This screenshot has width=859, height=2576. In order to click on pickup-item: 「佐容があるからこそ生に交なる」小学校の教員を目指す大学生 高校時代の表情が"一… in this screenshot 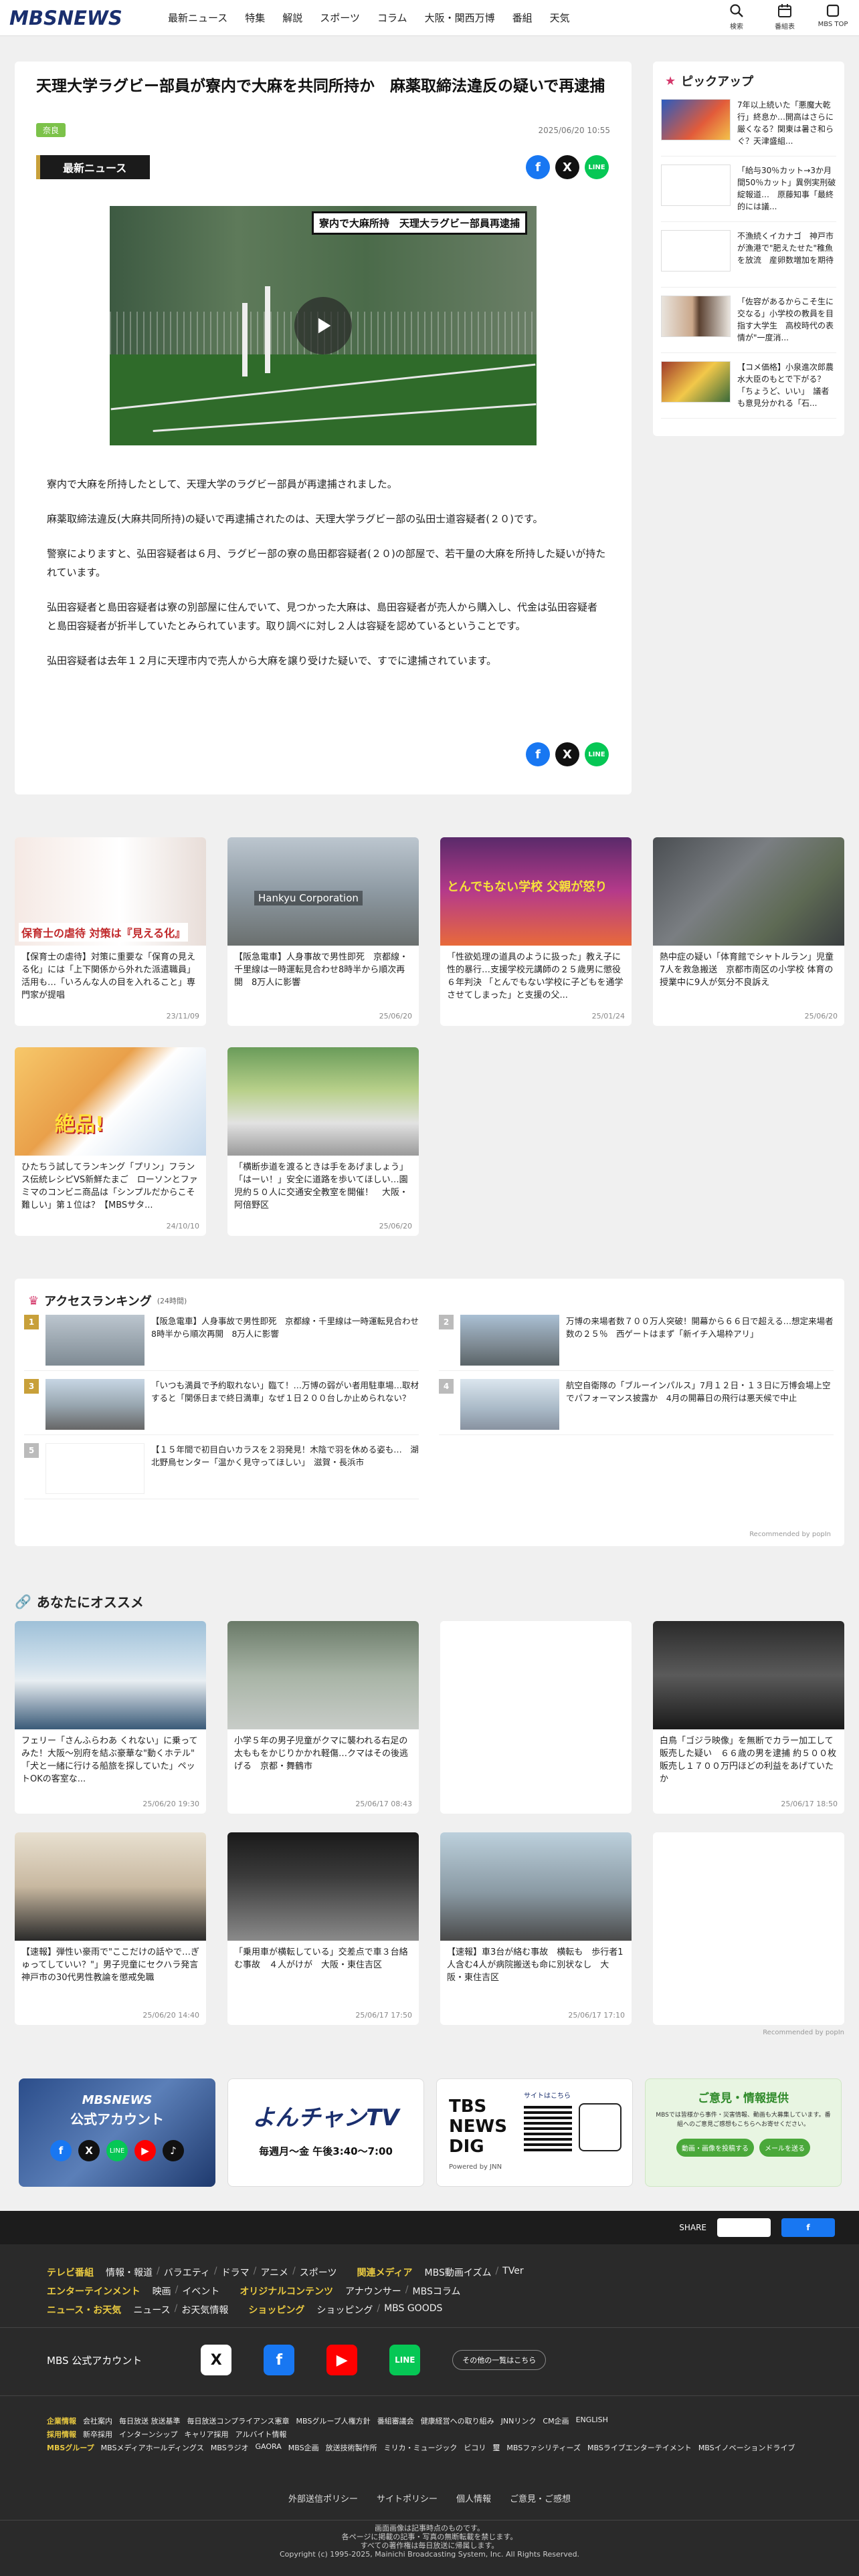, I will do `click(748, 325)`.